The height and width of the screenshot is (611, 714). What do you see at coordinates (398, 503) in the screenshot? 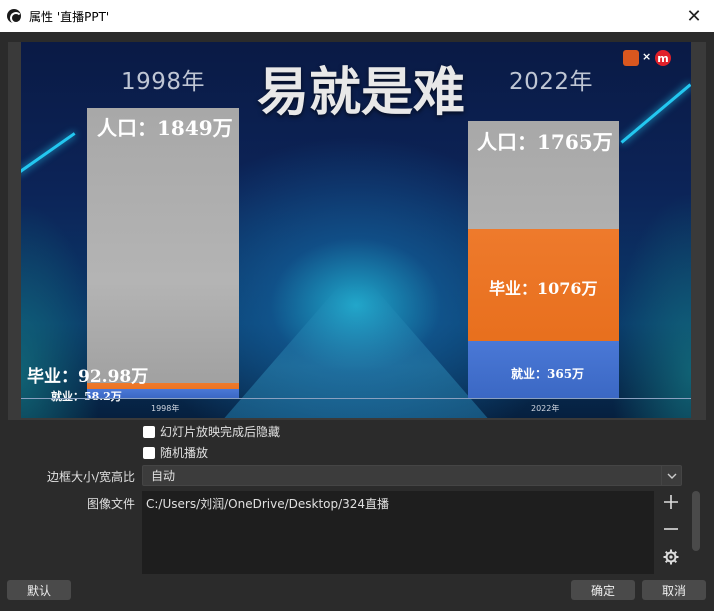
I see `list-item: C:/Users/刘润/OneDrive/Desktop/324直播` at bounding box center [398, 503].